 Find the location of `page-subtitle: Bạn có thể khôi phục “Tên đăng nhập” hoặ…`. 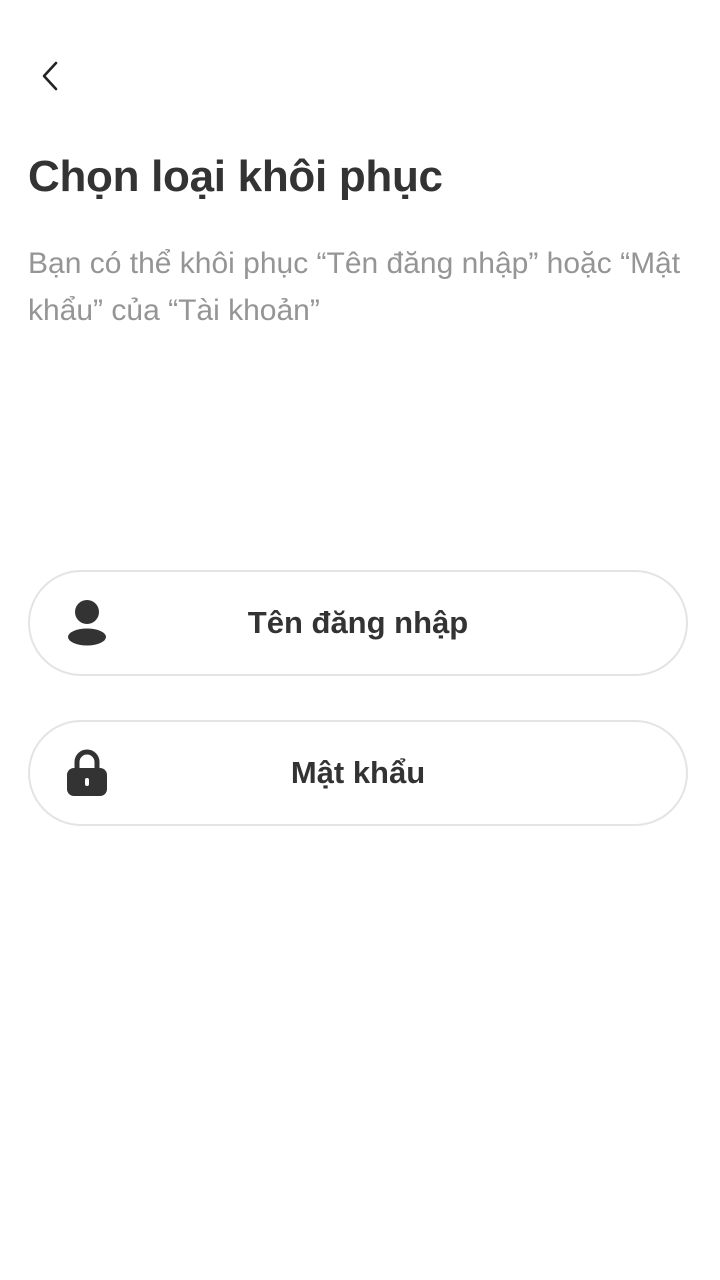

page-subtitle: Bạn có thể khôi phục “Tên đăng nhập” hoặ… is located at coordinates (354, 287).